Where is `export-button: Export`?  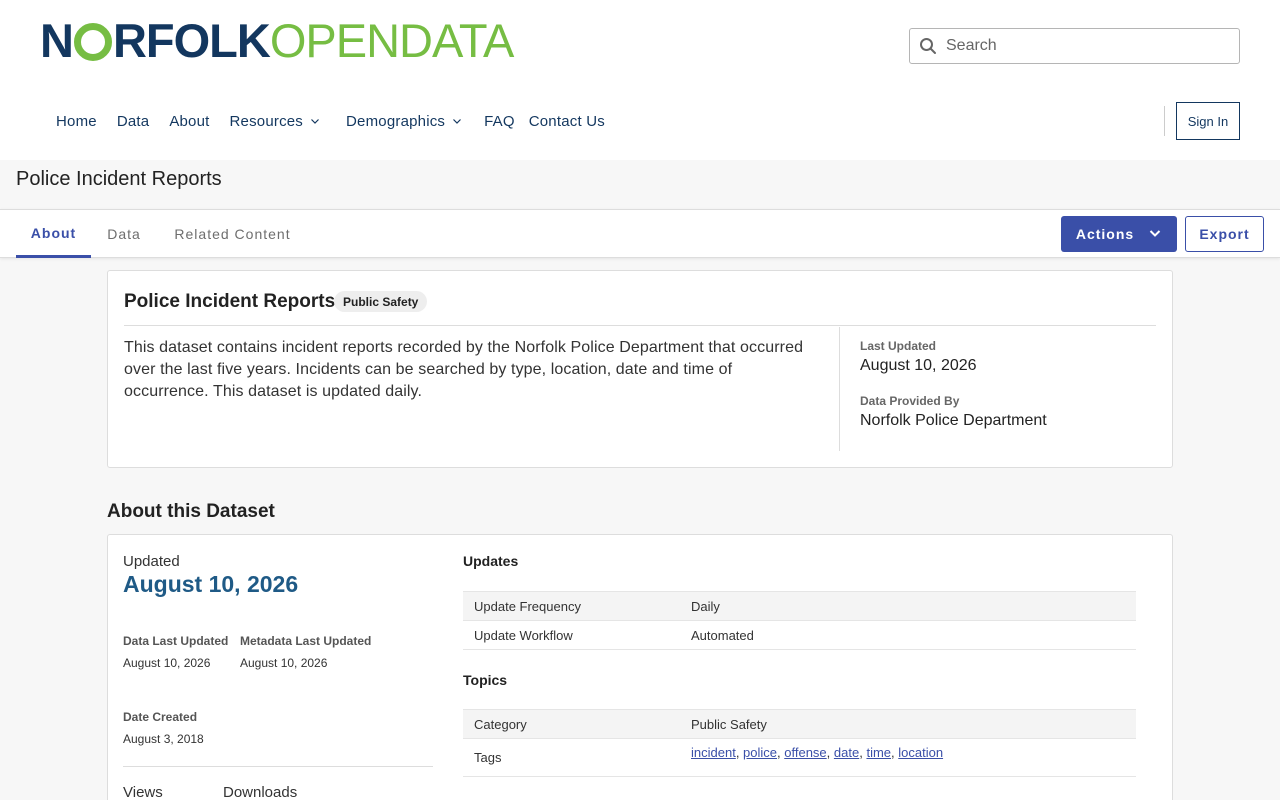 export-button: Export is located at coordinates (1224, 234).